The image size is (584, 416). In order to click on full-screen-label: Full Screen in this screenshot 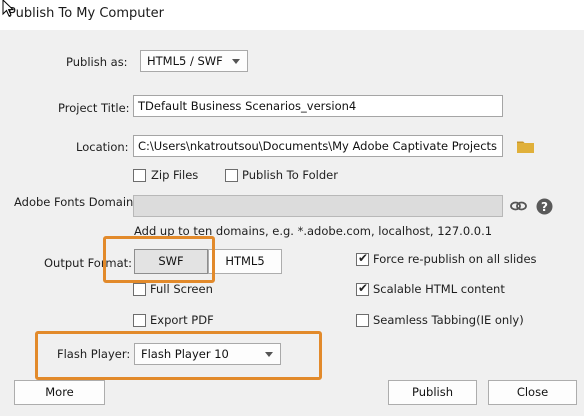, I will do `click(181, 289)`.